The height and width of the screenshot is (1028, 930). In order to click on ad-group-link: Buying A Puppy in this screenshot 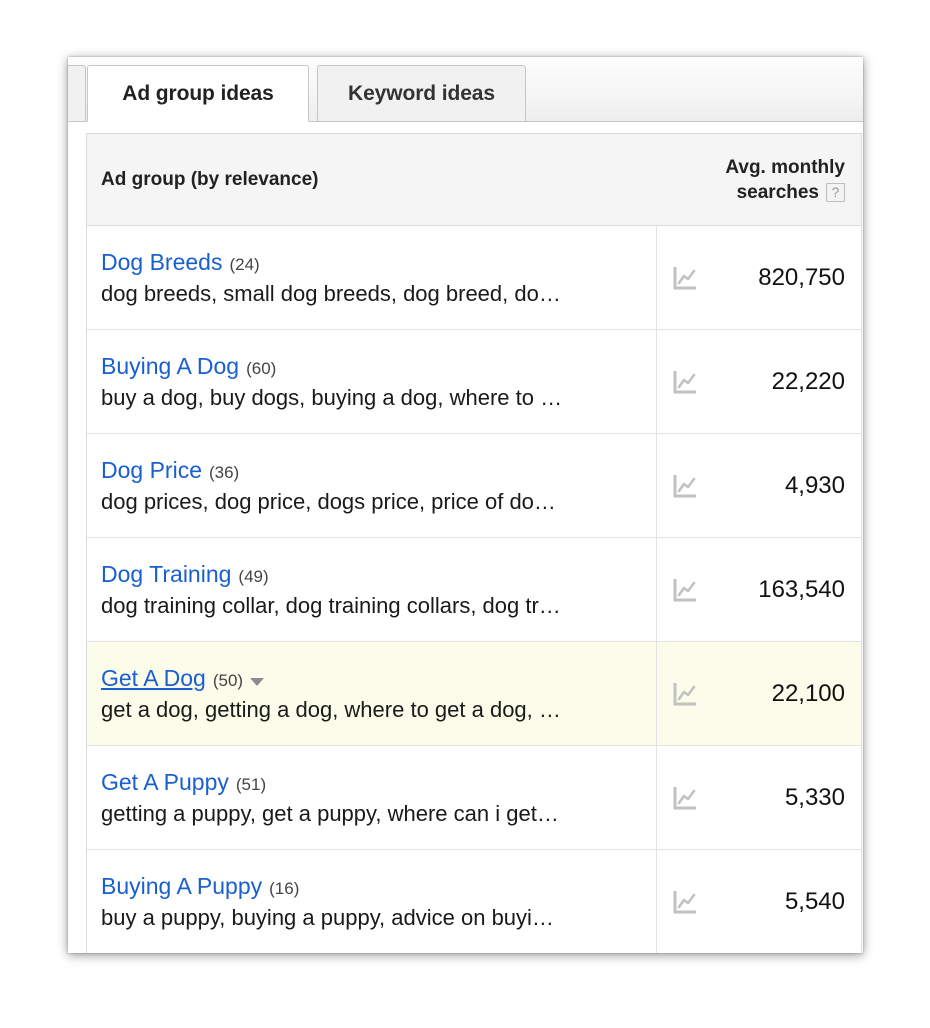, I will do `click(181, 886)`.